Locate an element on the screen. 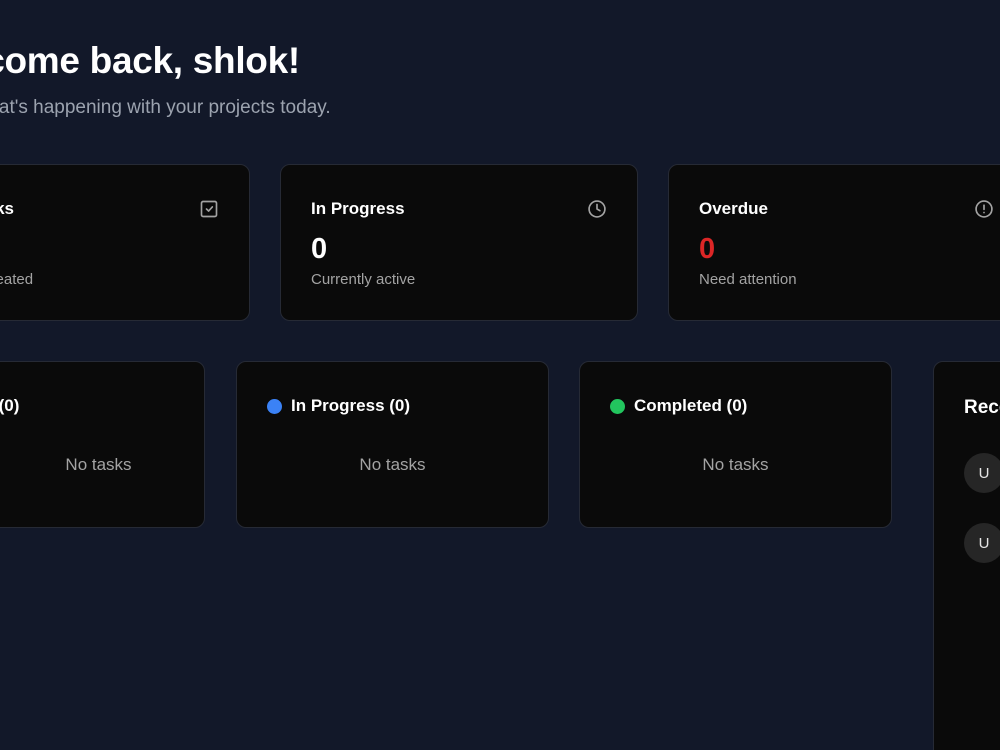  column-completed: Completed (0) No tasks is located at coordinates (735, 444).